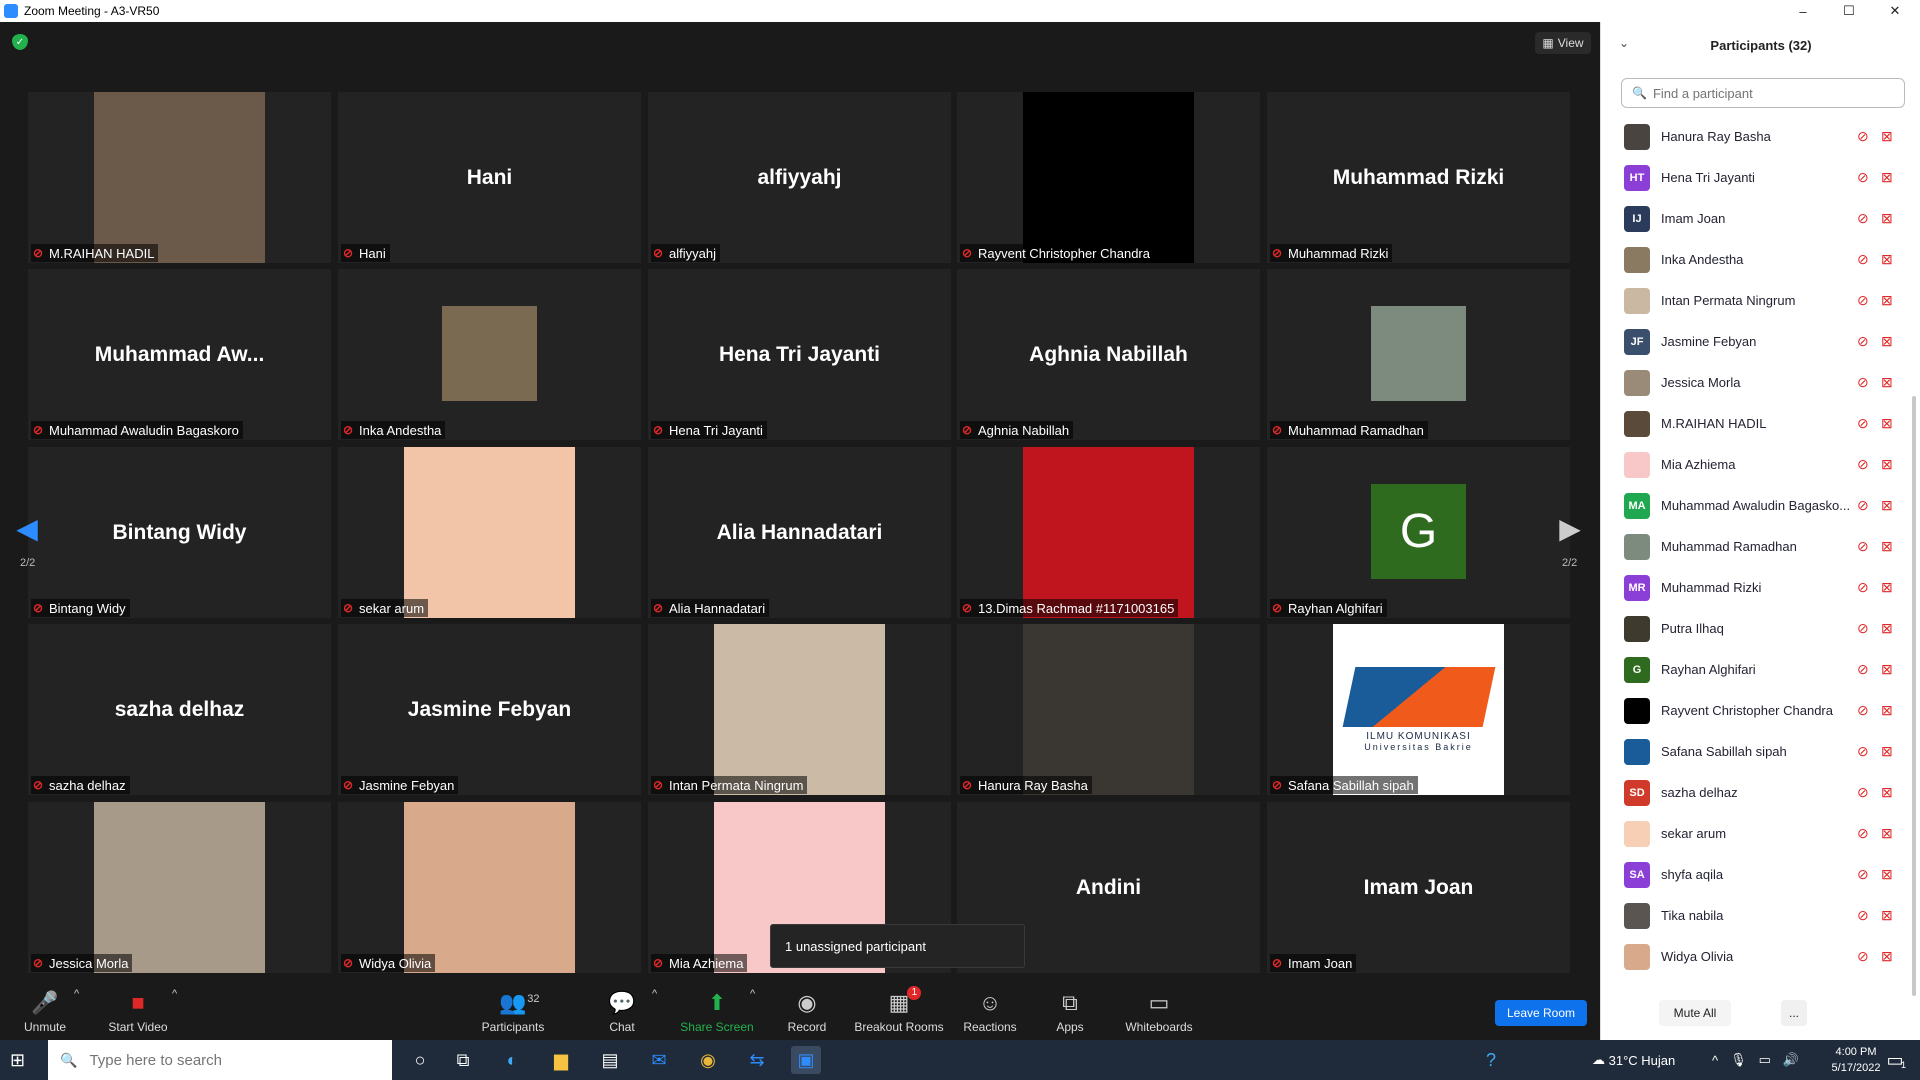  I want to click on close-button: ✕, so click(1895, 11).